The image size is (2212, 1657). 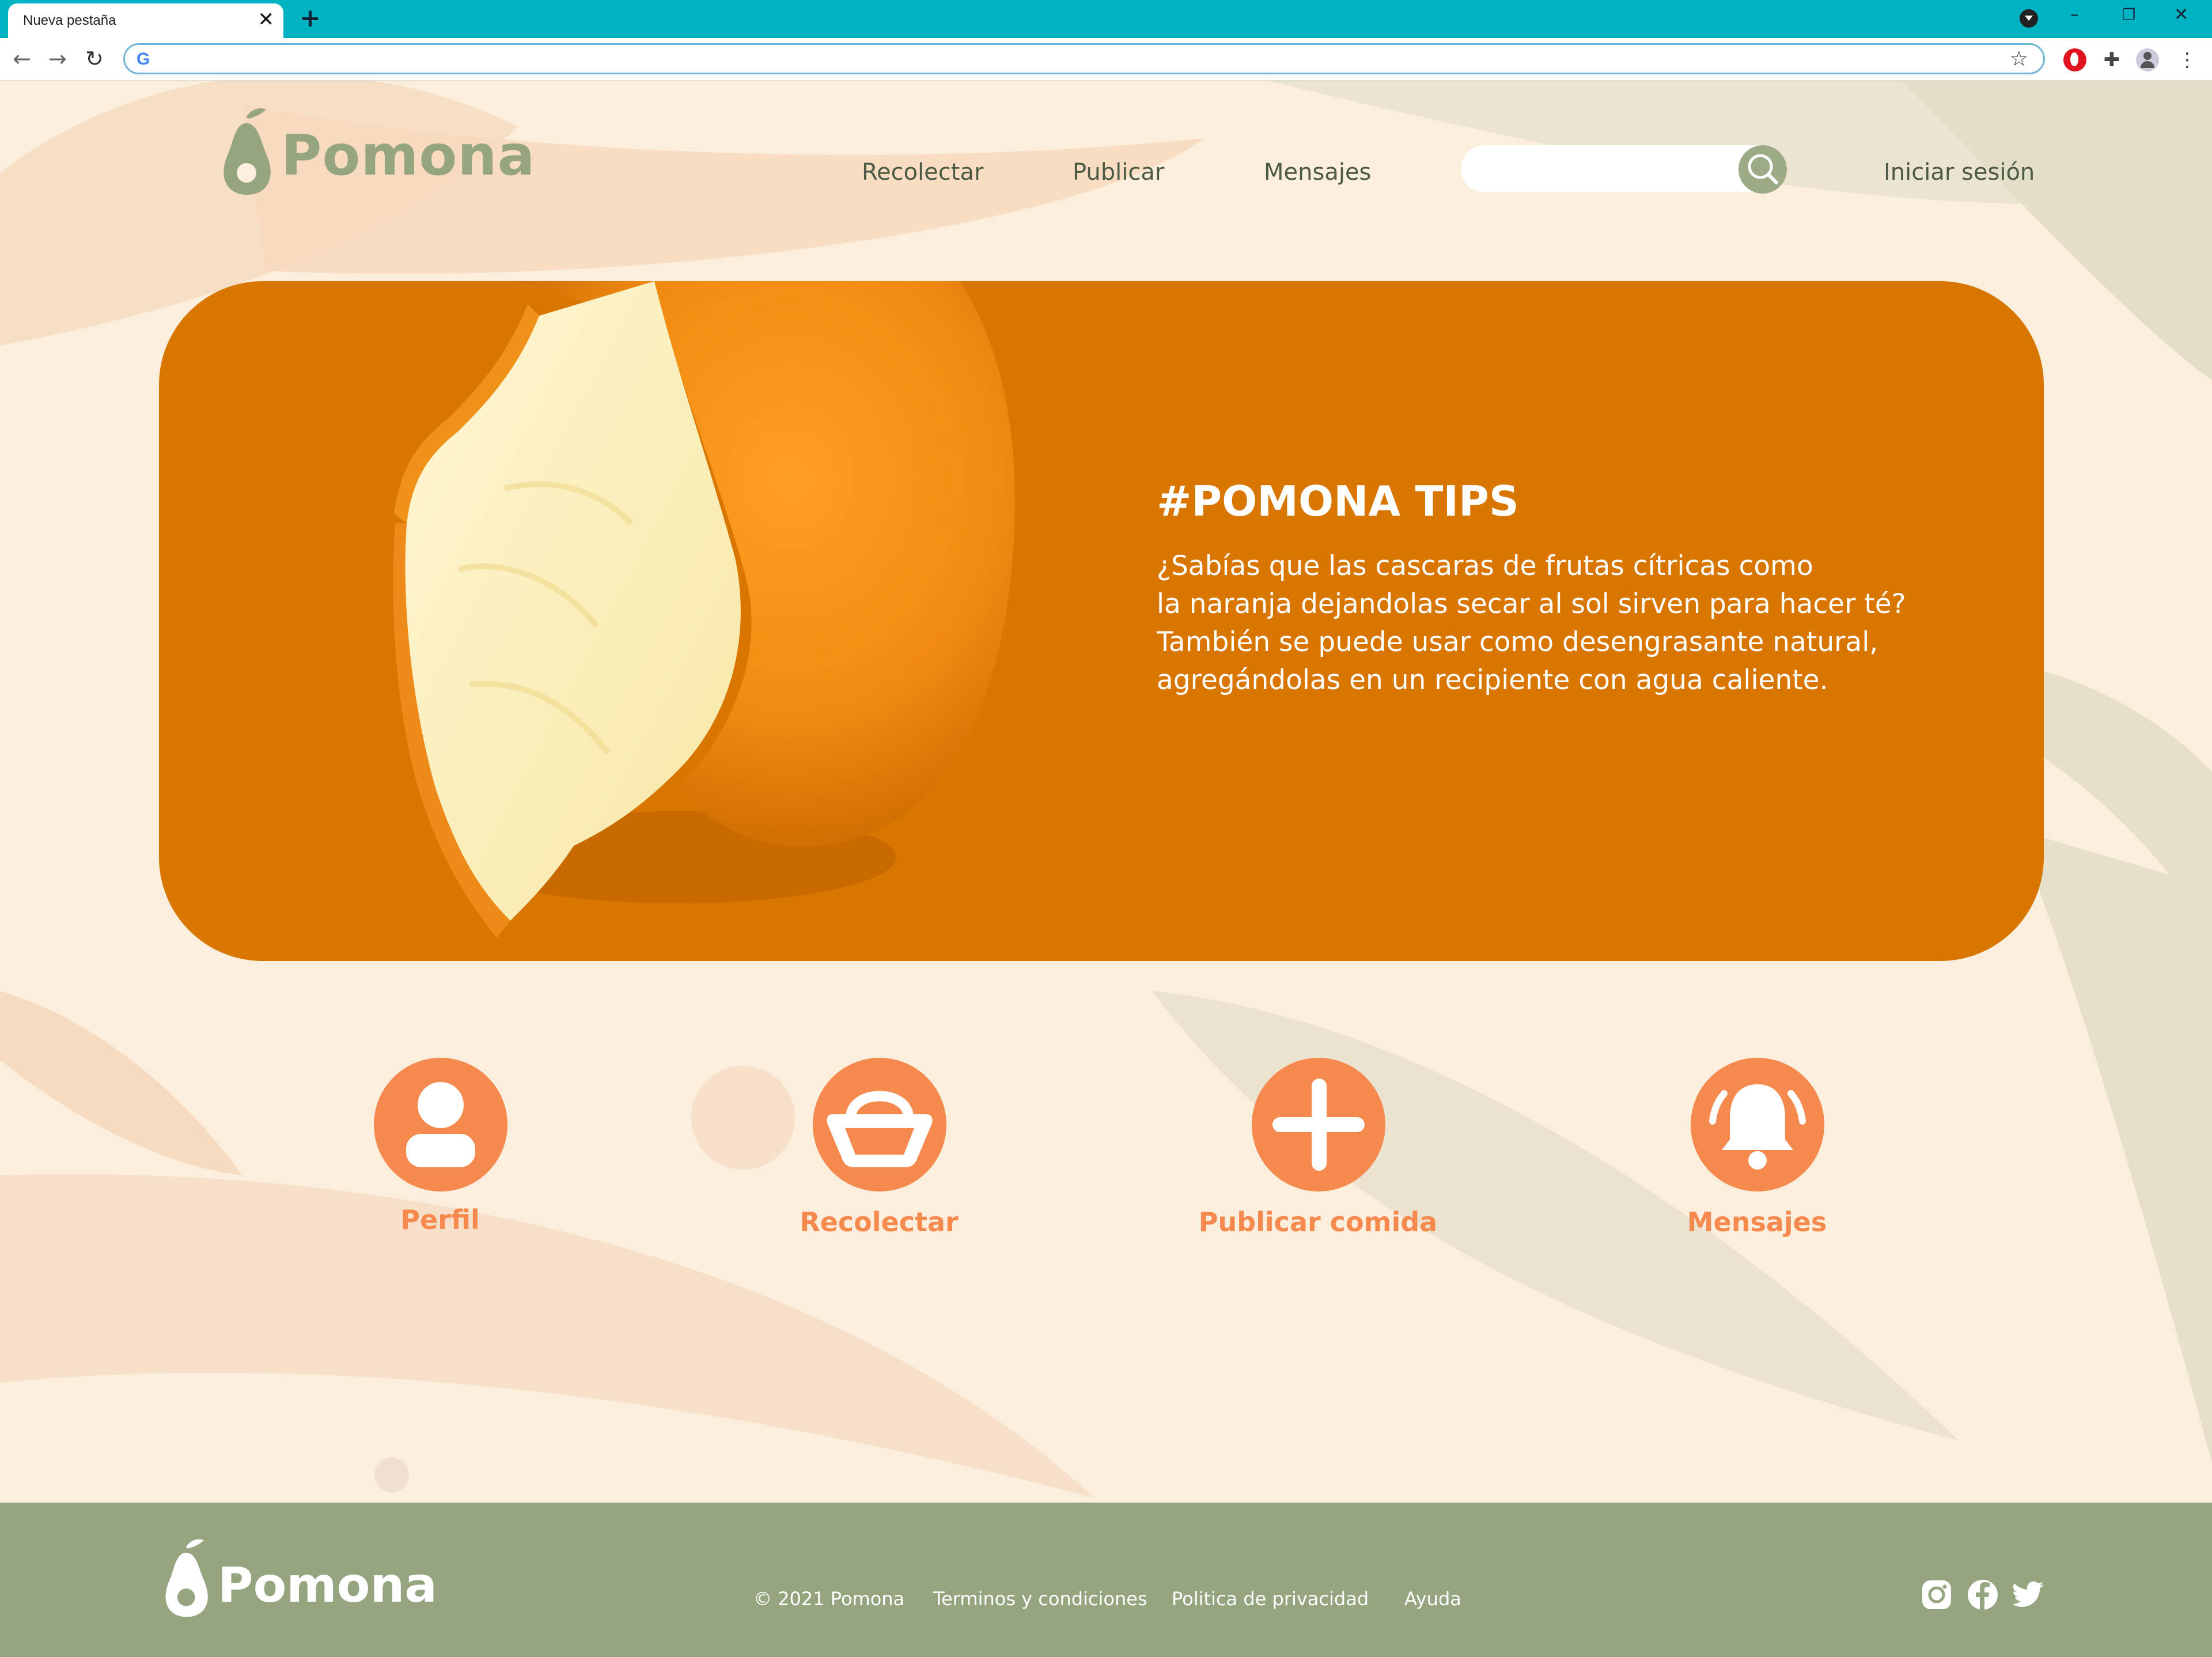 What do you see at coordinates (1338, 501) in the screenshot?
I see `tips-title: #POMONA TIPS` at bounding box center [1338, 501].